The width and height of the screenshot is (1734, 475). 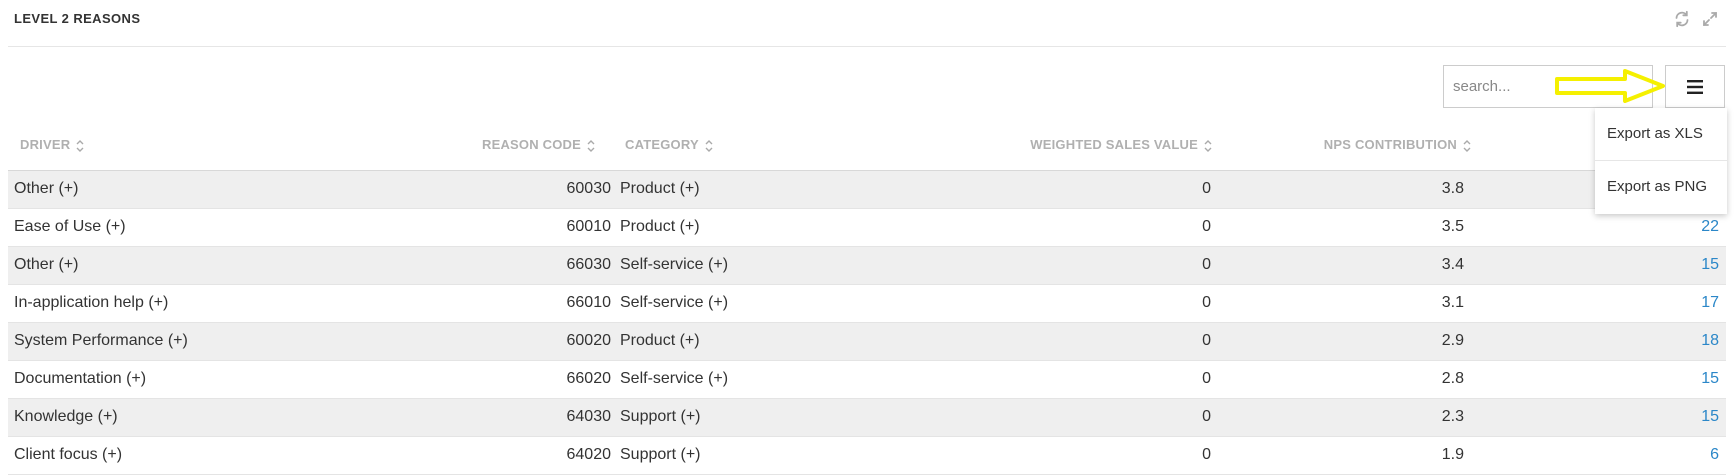 I want to click on table-row: Other (+) 60030 Product (+) 0 3.8, so click(x=867, y=190).